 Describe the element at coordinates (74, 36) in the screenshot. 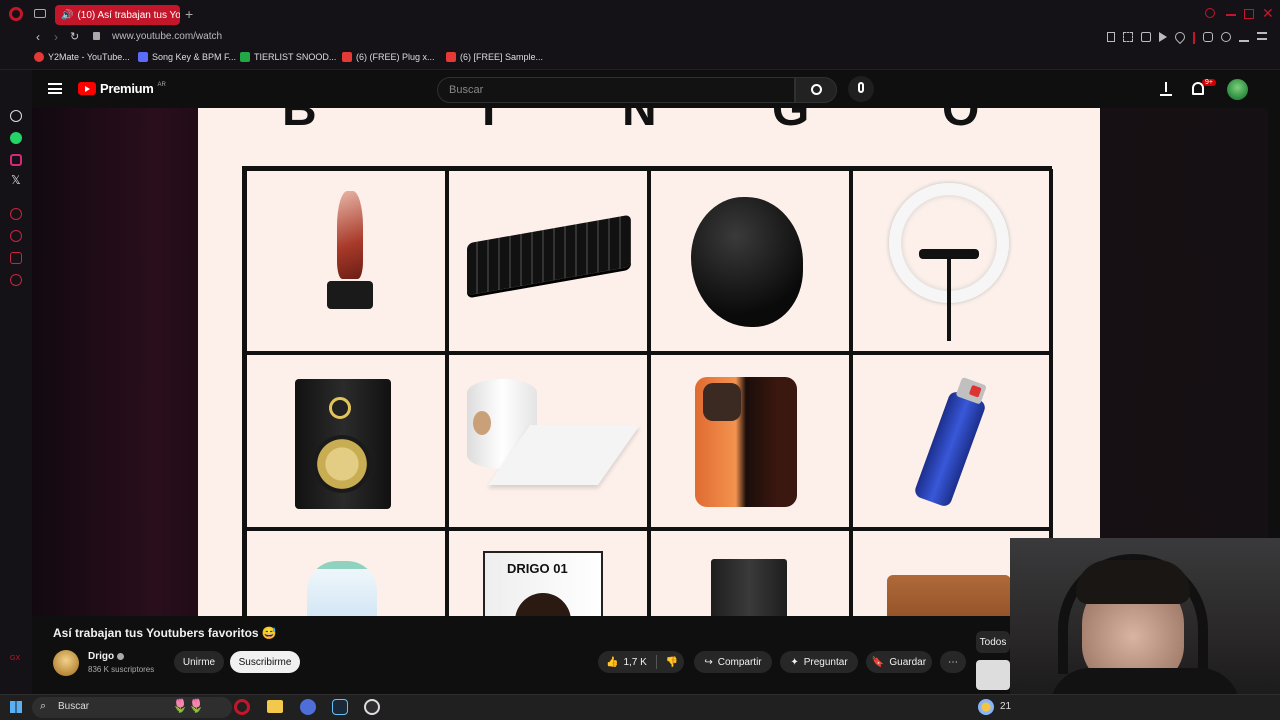

I see `reload-icon: ↻` at that location.